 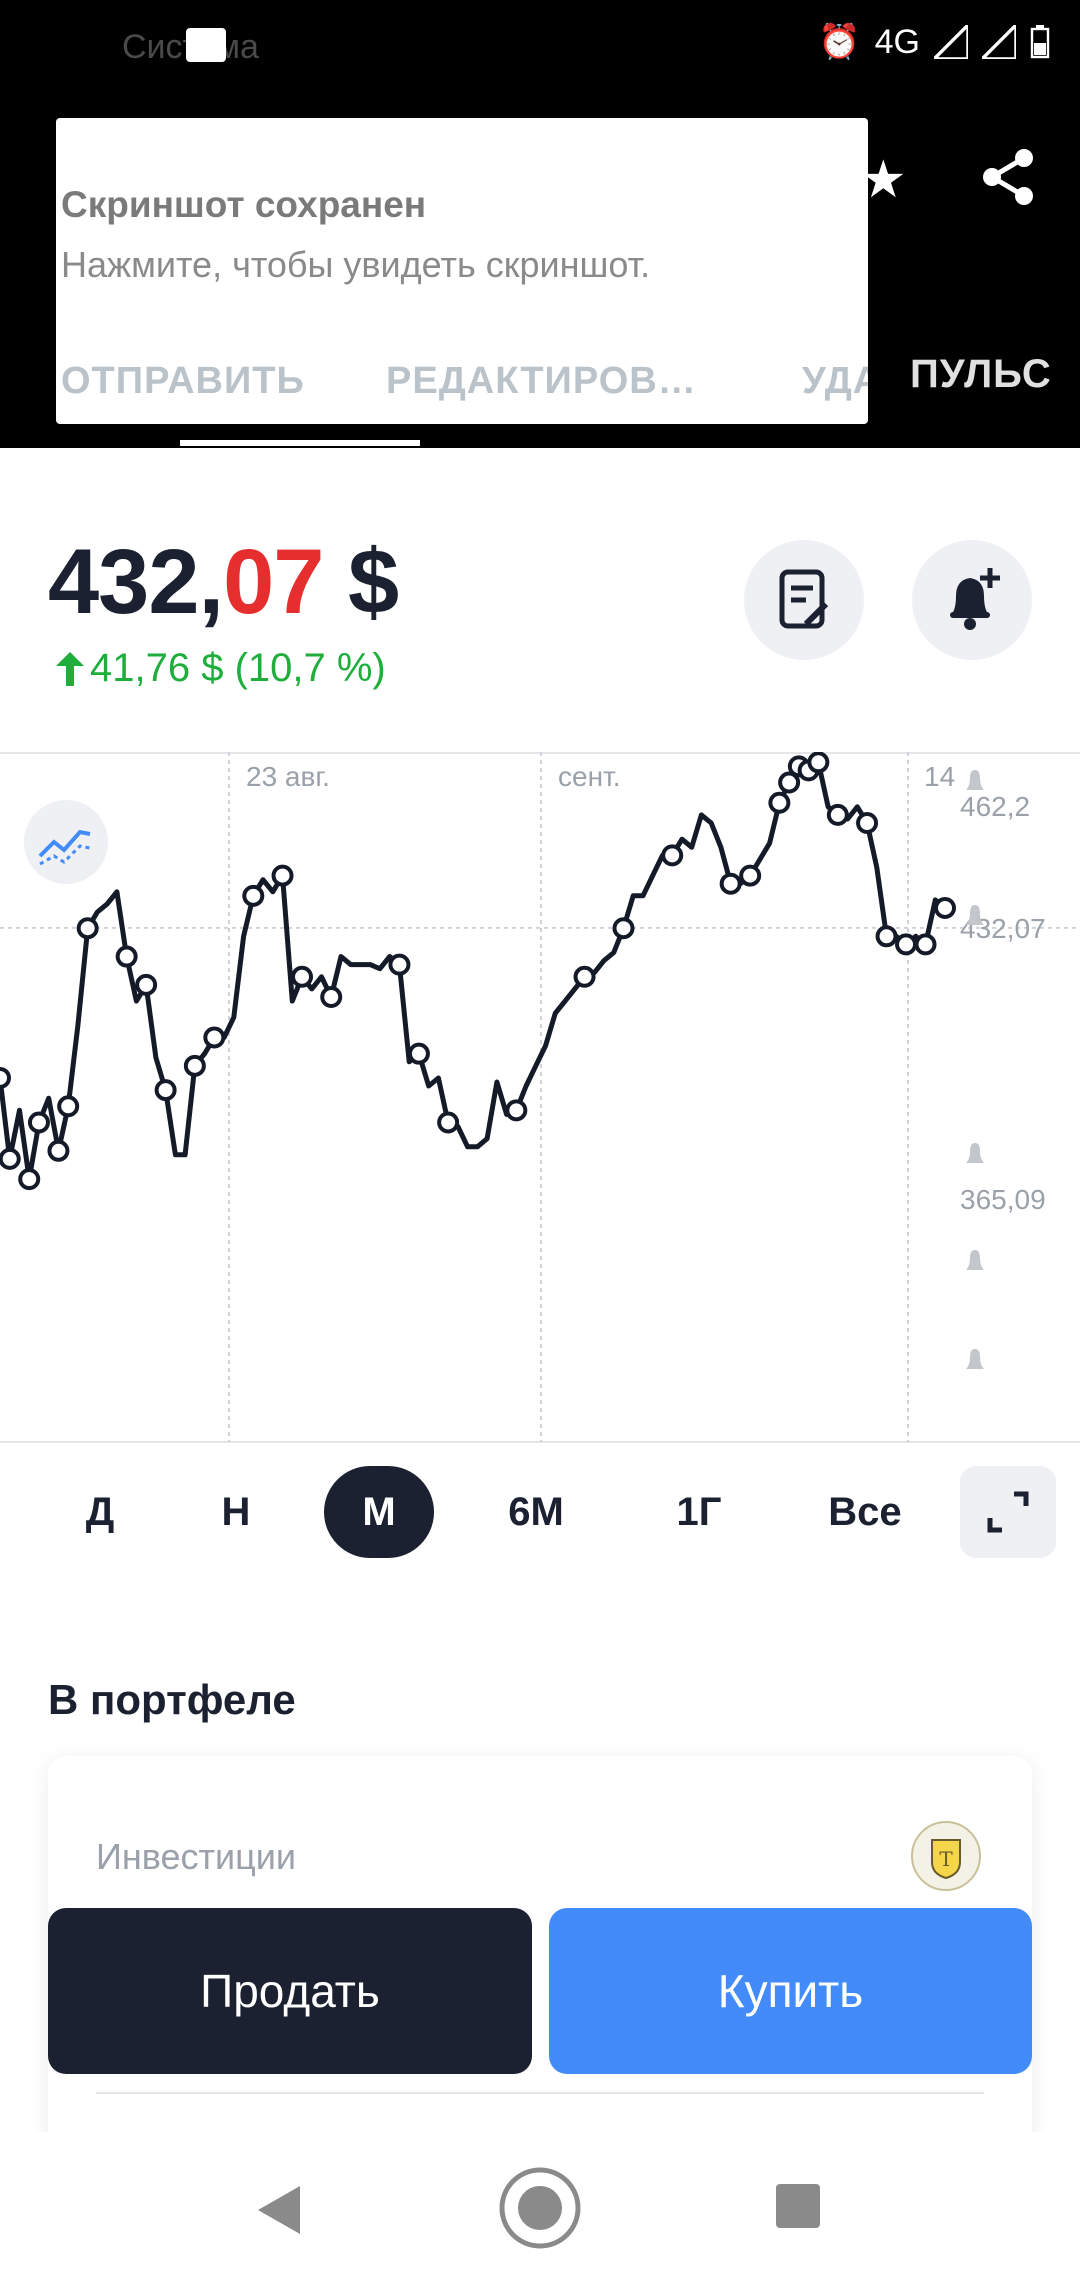 What do you see at coordinates (183, 381) in the screenshot?
I see `notification-send-button: ОТПРАВИТЬ` at bounding box center [183, 381].